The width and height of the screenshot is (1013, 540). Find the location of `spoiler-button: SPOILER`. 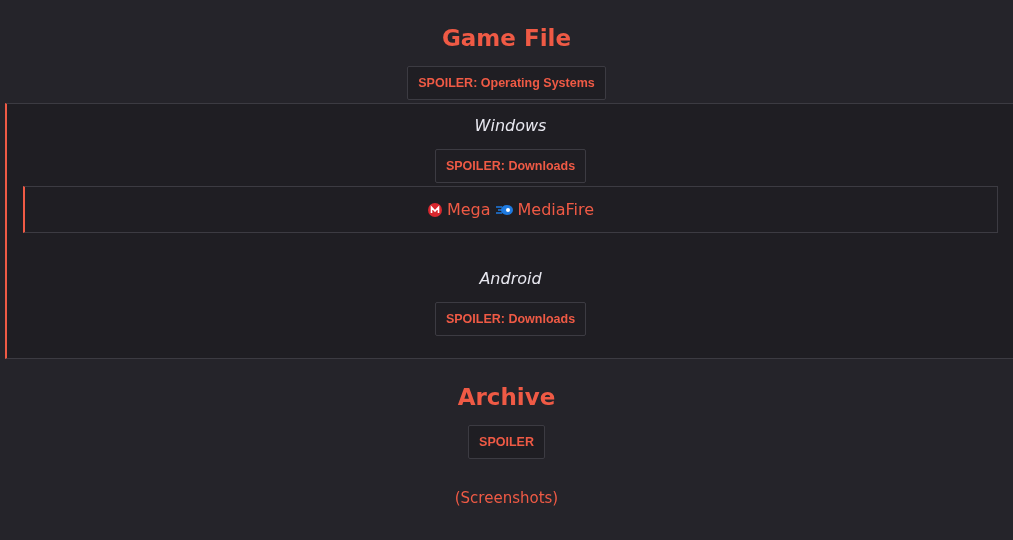

spoiler-button: SPOILER is located at coordinates (506, 442).